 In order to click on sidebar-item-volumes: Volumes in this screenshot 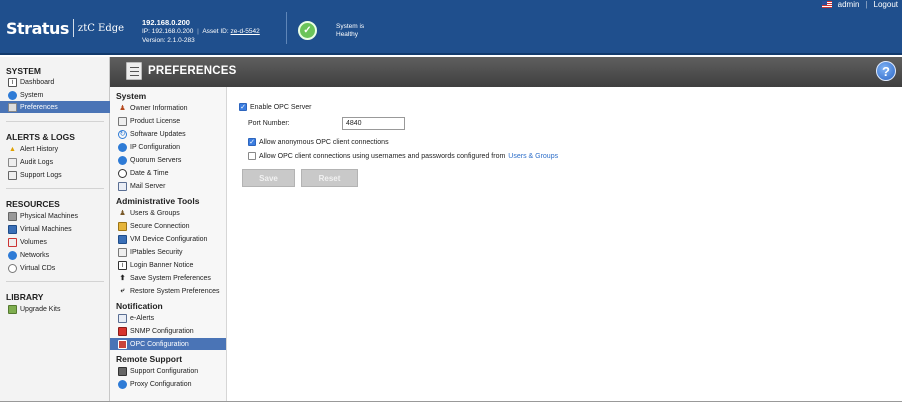, I will do `click(55, 242)`.